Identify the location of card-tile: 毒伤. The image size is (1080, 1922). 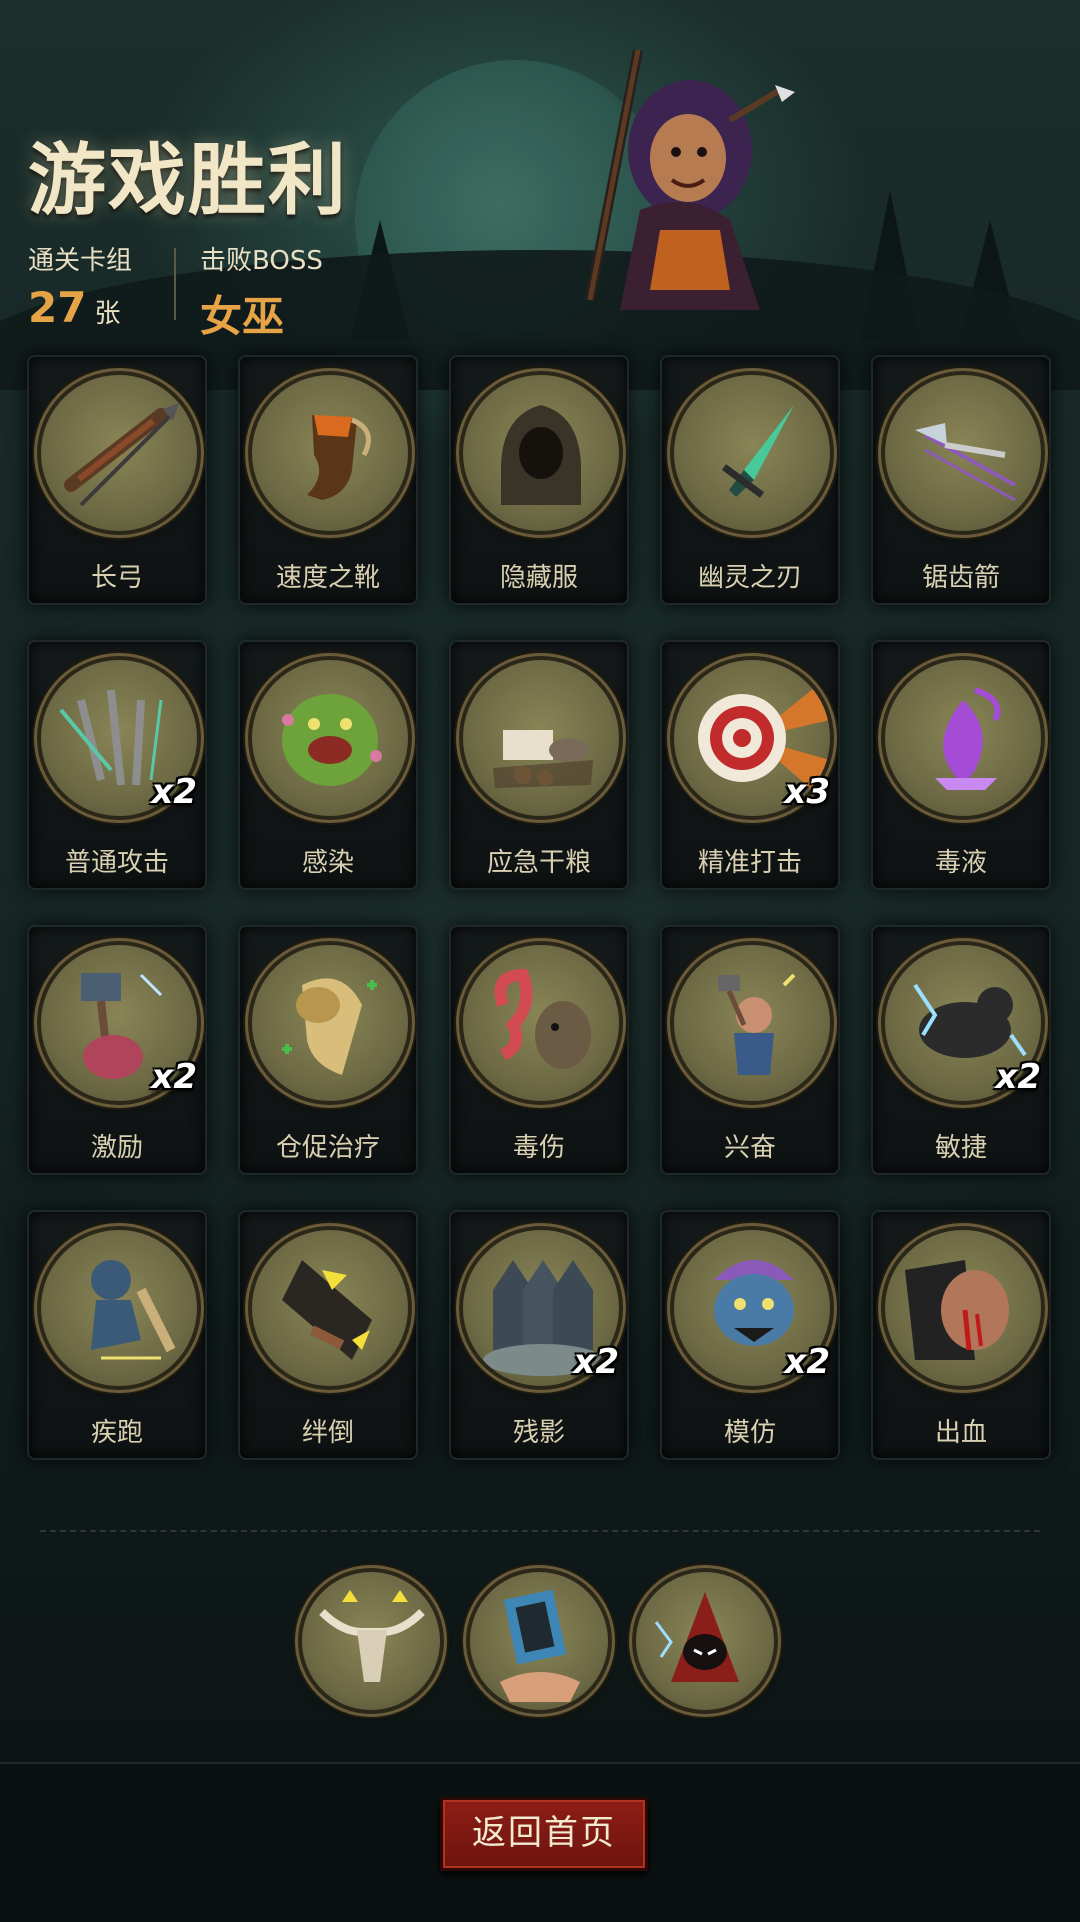
(539, 1050).